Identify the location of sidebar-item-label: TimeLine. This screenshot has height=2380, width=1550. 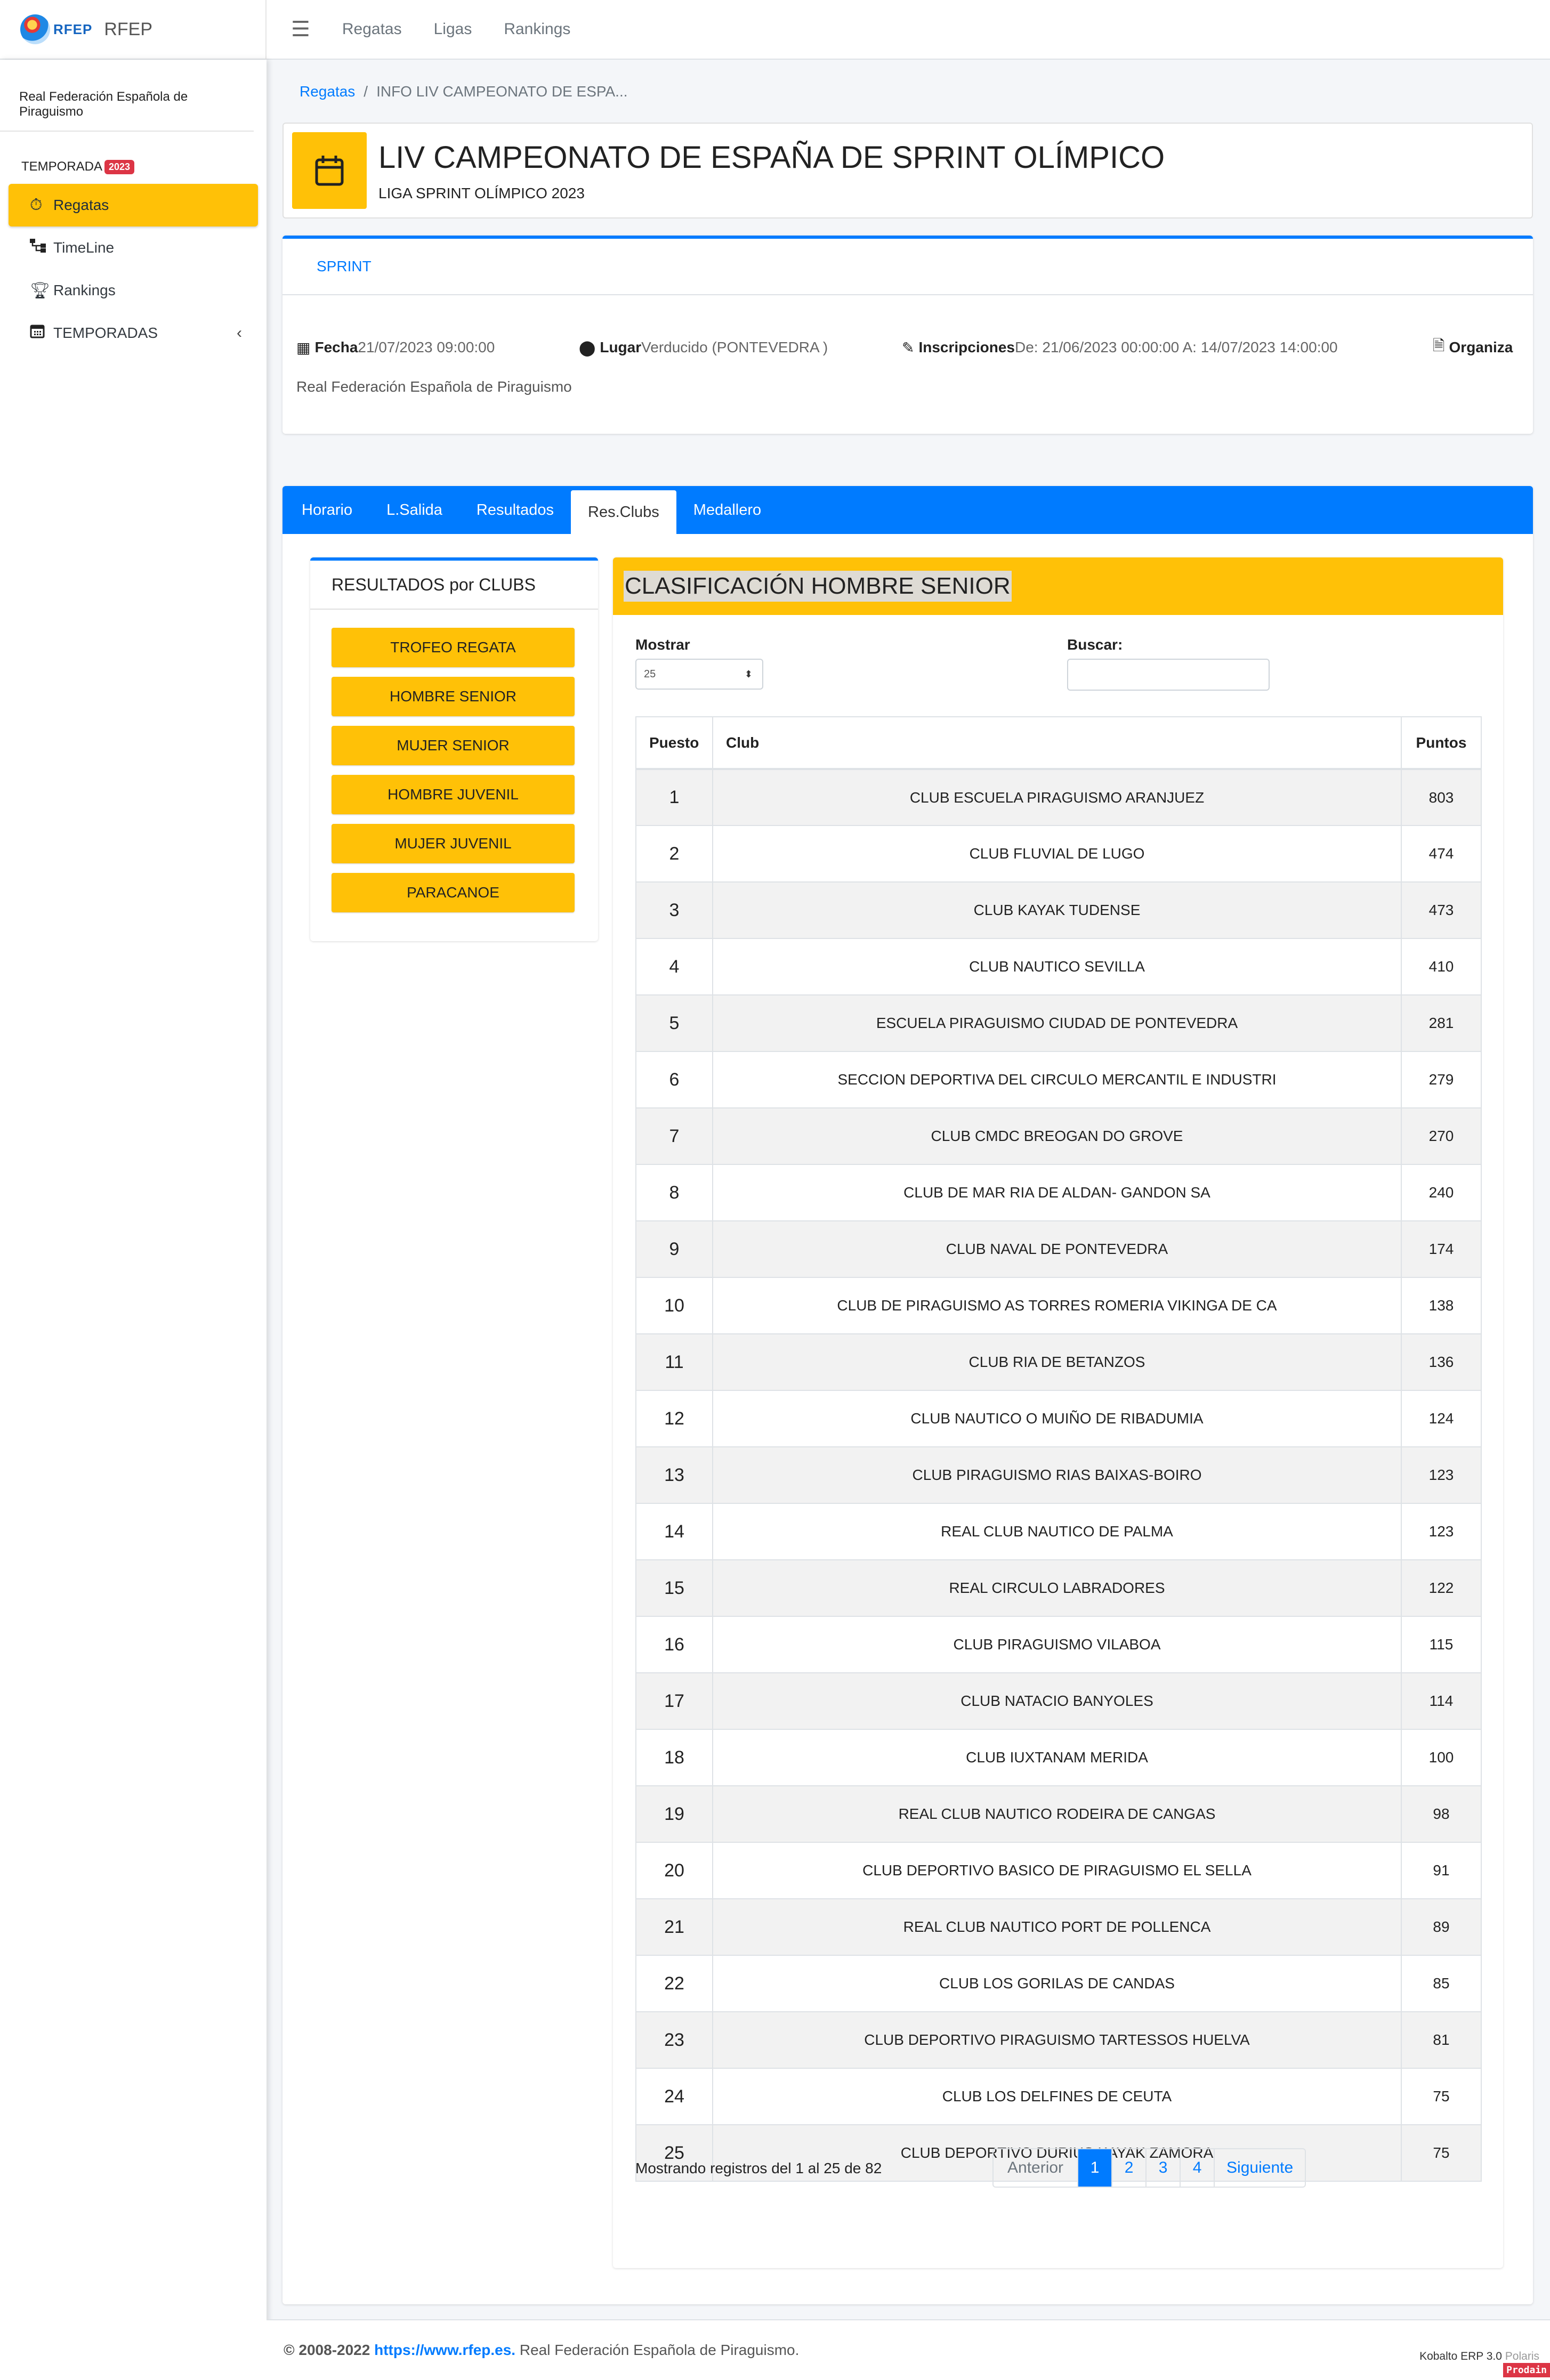
(84, 247).